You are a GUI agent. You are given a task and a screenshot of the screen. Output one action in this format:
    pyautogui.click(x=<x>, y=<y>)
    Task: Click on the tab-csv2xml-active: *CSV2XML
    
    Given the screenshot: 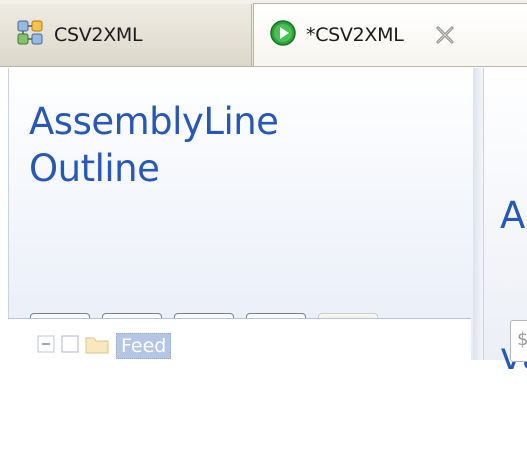 What is the action you would take?
    pyautogui.click(x=390, y=34)
    